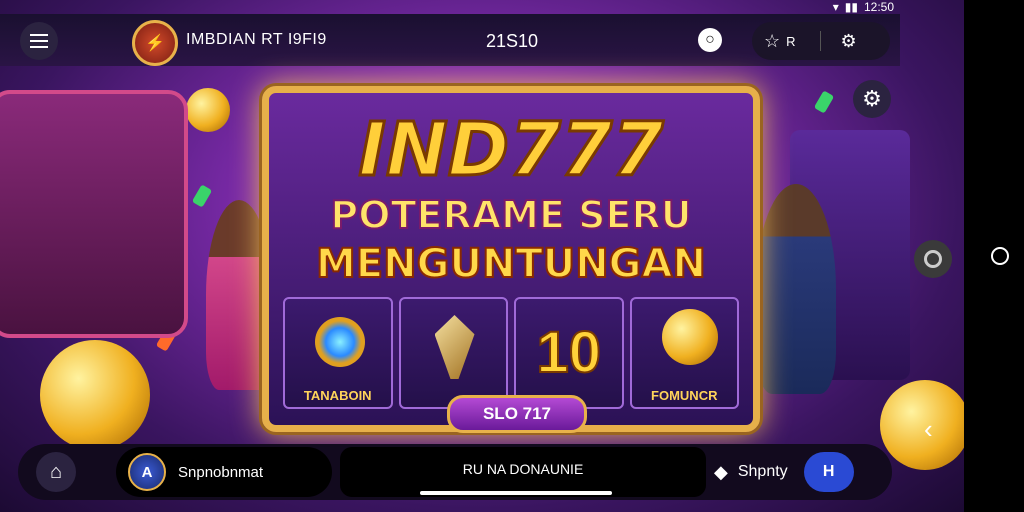  I want to click on divider, so click(820, 41).